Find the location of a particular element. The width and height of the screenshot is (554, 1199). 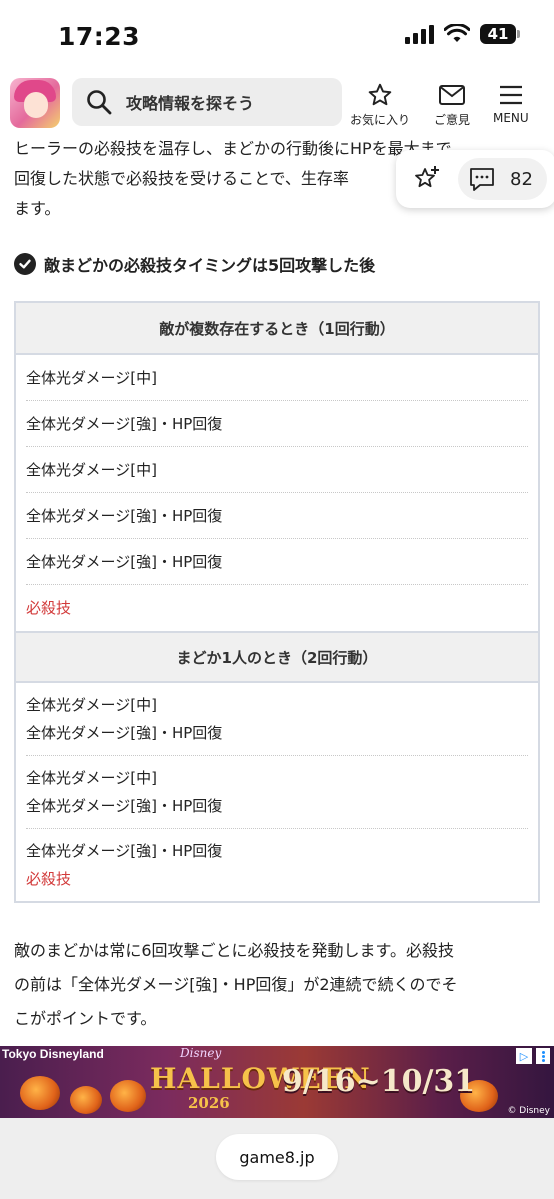

wifi-icon is located at coordinates (457, 33).